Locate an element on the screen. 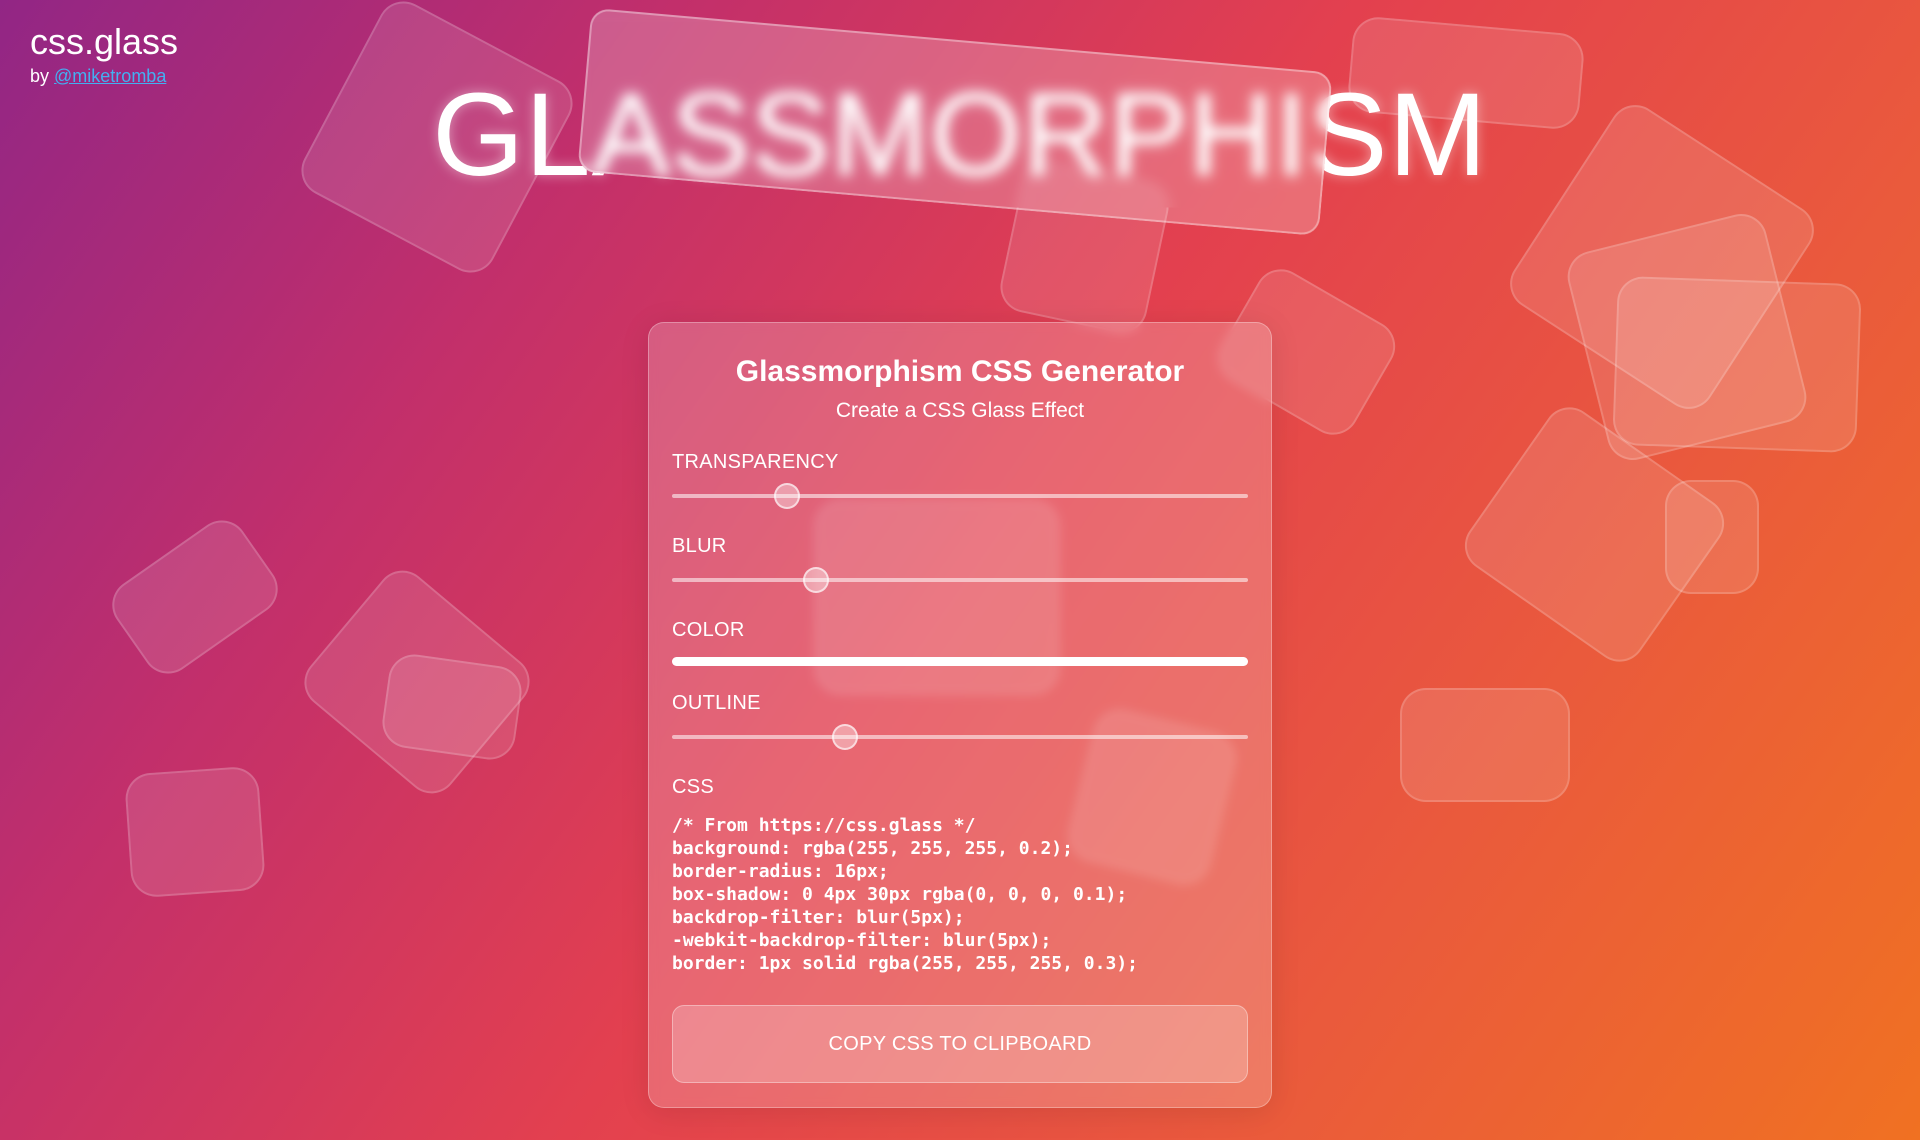 This screenshot has width=1920, height=1140. css-label: CSS is located at coordinates (693, 787).